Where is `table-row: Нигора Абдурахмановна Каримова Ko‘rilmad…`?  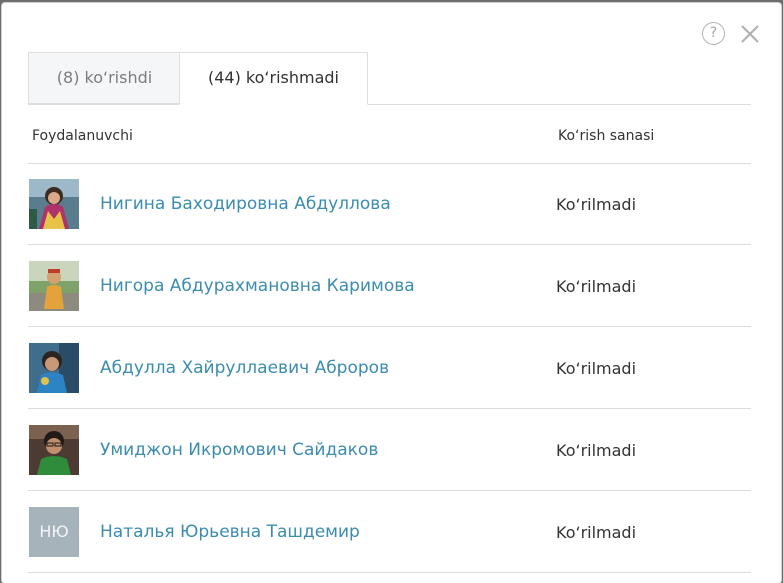 table-row: Нигора Абдурахмановна Каримова Ko‘rilmad… is located at coordinates (389, 286).